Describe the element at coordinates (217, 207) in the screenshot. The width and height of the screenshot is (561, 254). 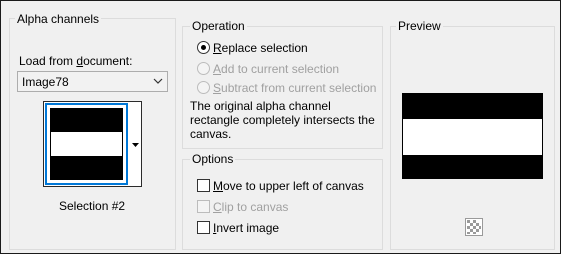
I see `clip-accel: C` at that location.